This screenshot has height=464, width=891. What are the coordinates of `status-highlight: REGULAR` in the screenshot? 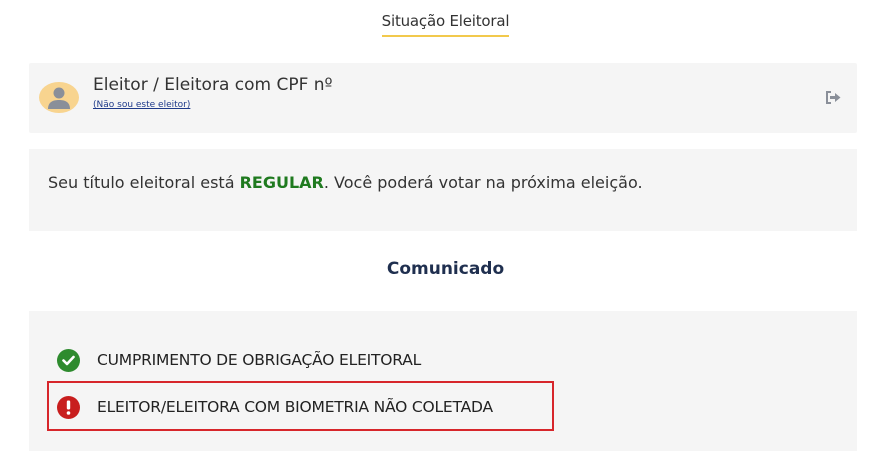 It's located at (281, 182).